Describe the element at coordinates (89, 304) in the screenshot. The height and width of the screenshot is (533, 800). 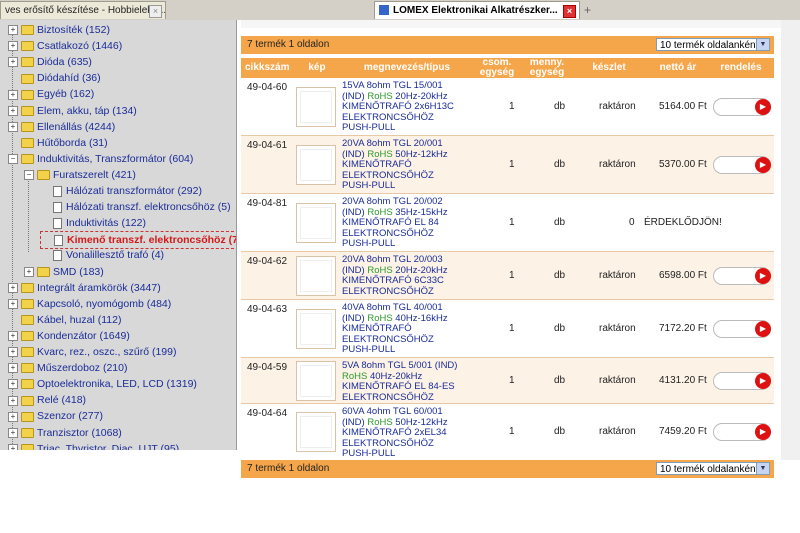
I see `tree-item: + Kapcsoló, nyomógomb (484)` at that location.